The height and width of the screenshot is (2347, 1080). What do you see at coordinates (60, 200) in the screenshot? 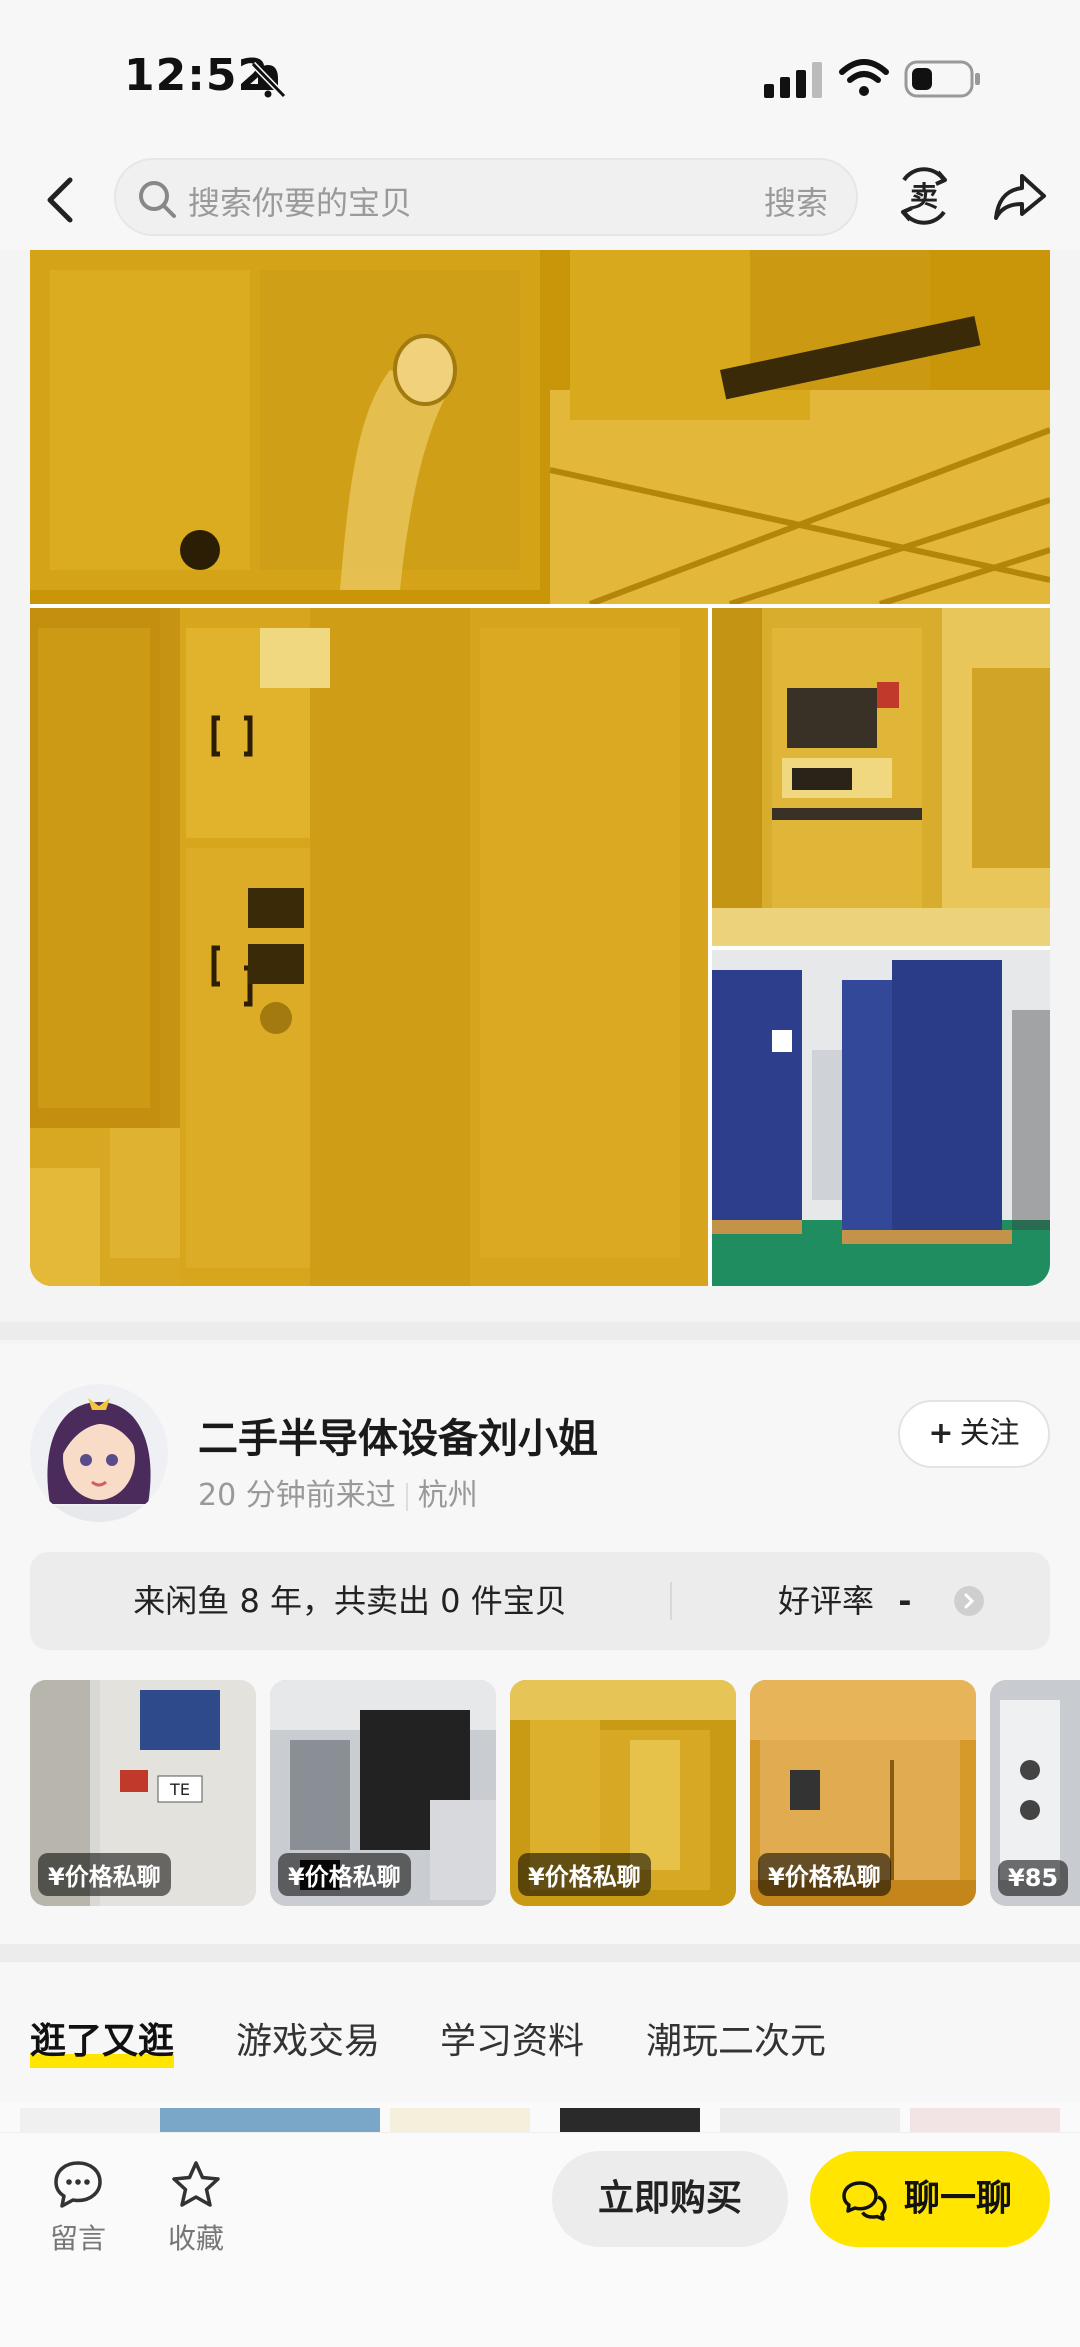
I see `back-arrow-icon` at bounding box center [60, 200].